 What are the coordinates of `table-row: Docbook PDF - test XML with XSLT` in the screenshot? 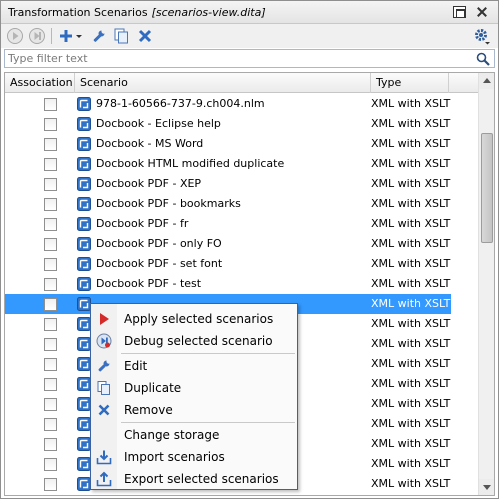 It's located at (228, 284).